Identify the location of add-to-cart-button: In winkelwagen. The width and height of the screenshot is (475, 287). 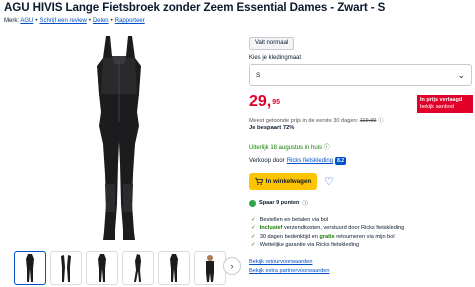
(283, 181).